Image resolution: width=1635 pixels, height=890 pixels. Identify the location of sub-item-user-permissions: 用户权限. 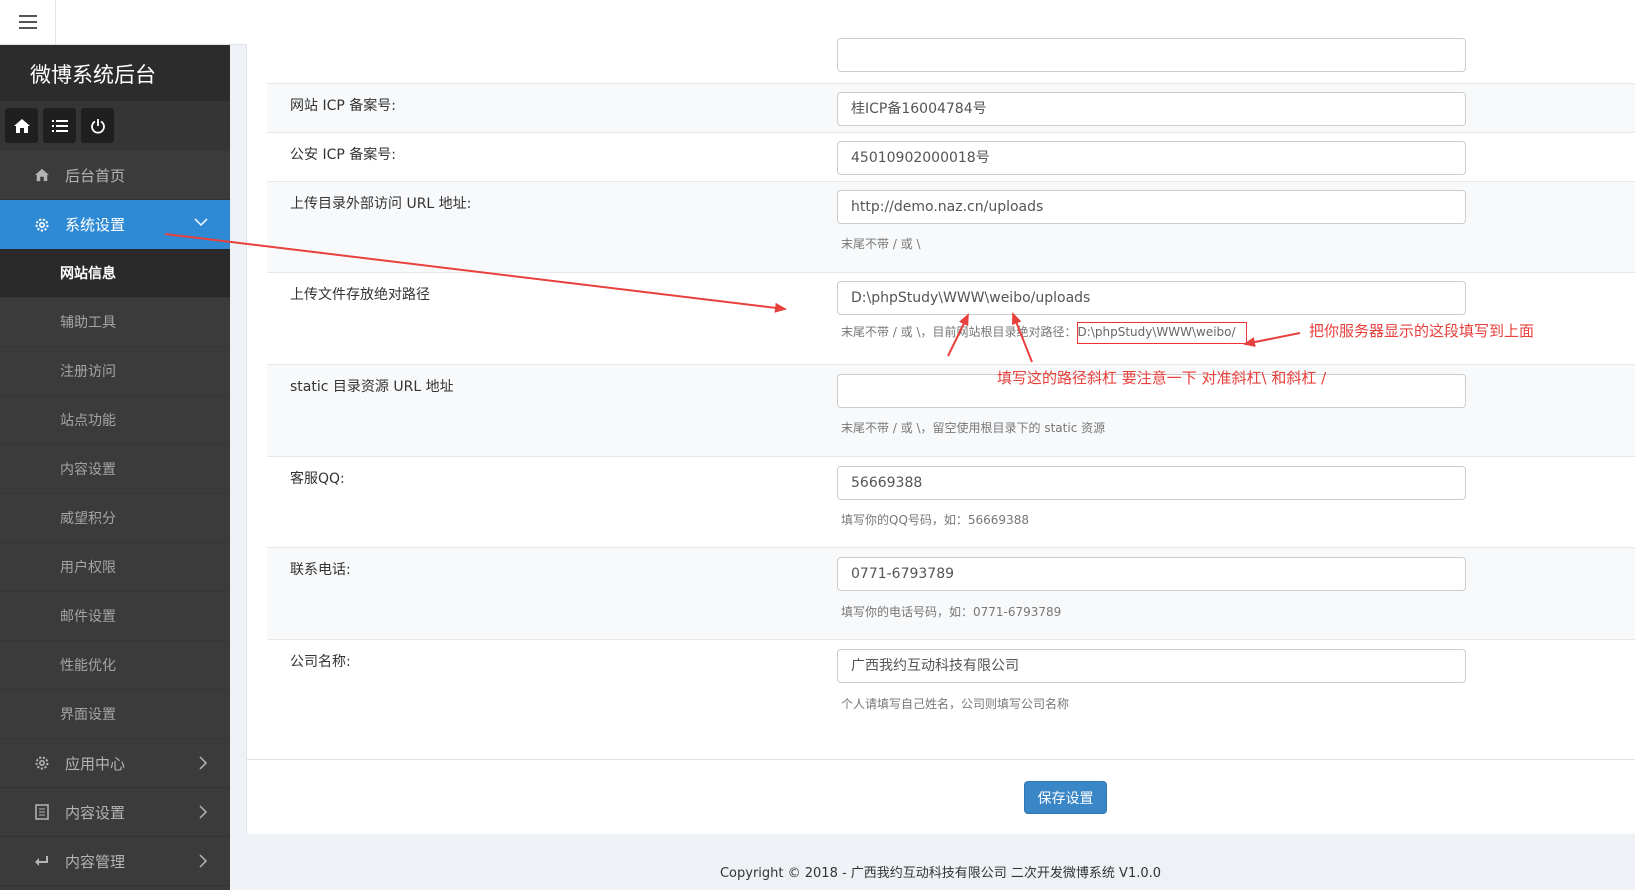
(115, 567).